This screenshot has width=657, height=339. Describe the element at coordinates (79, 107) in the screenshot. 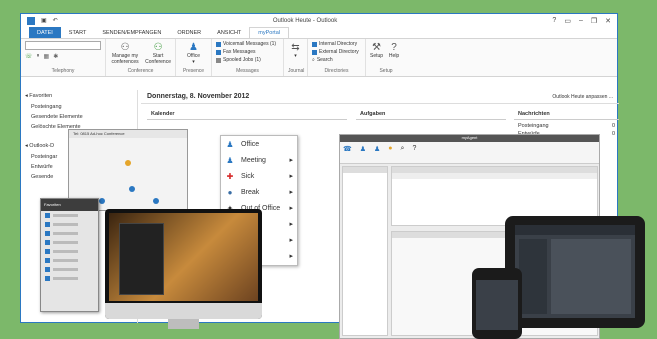

I see `folder-item: Posteingang` at that location.